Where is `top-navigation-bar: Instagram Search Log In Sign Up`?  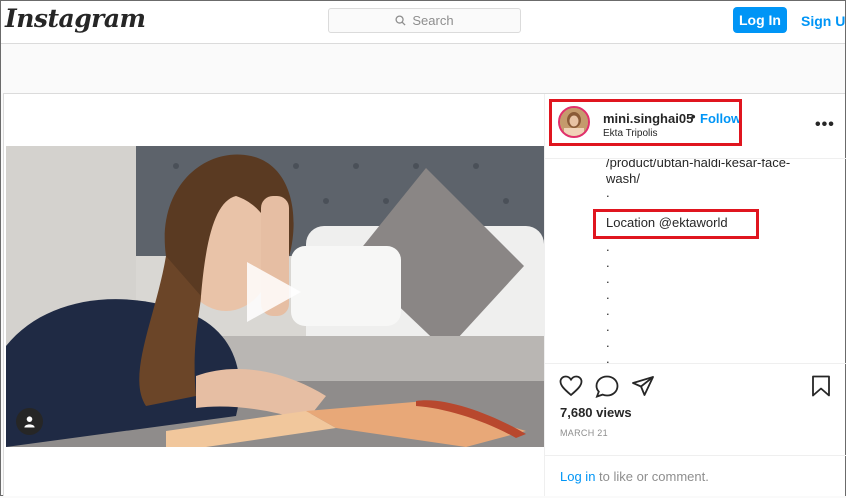
top-navigation-bar: Instagram Search Log In Sign Up is located at coordinates (423, 22).